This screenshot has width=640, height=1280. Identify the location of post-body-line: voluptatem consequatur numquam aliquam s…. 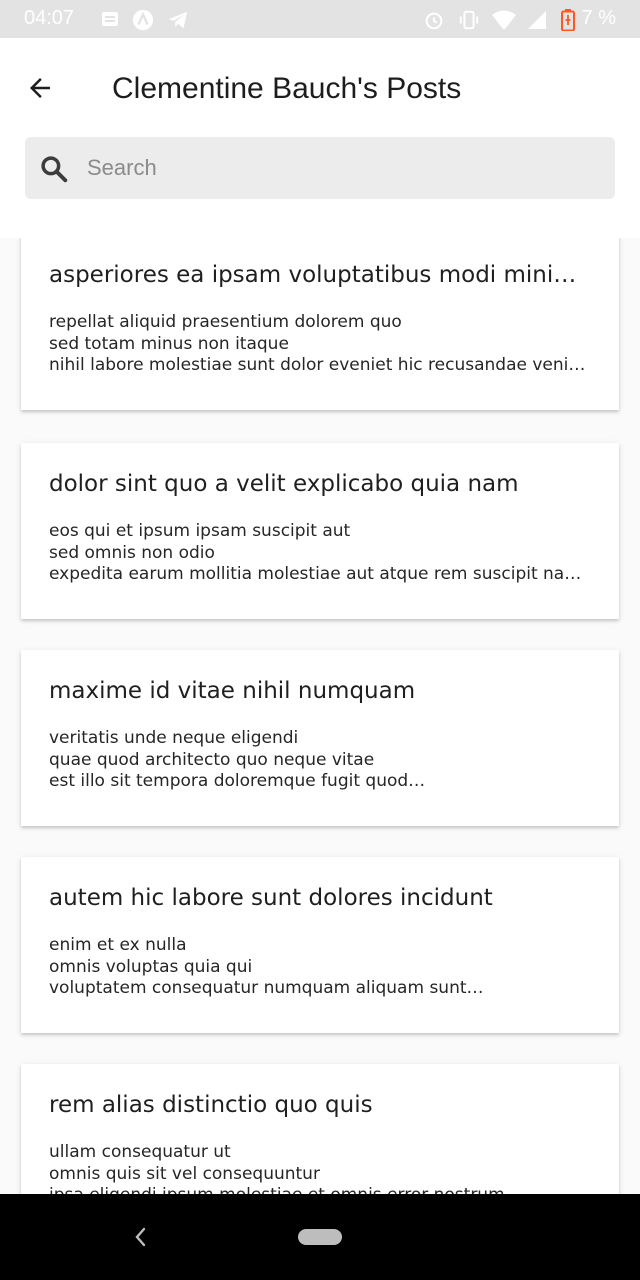
(266, 988).